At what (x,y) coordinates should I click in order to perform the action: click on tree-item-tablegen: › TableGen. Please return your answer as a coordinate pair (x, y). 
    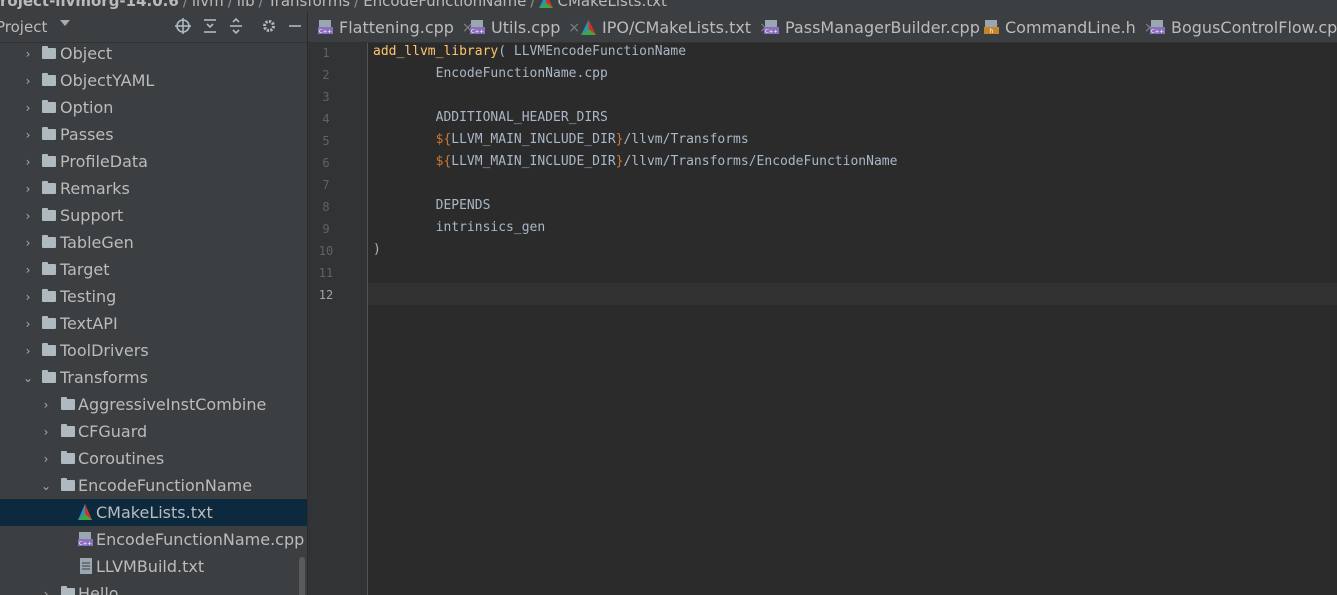
    Looking at the image, I should click on (153, 242).